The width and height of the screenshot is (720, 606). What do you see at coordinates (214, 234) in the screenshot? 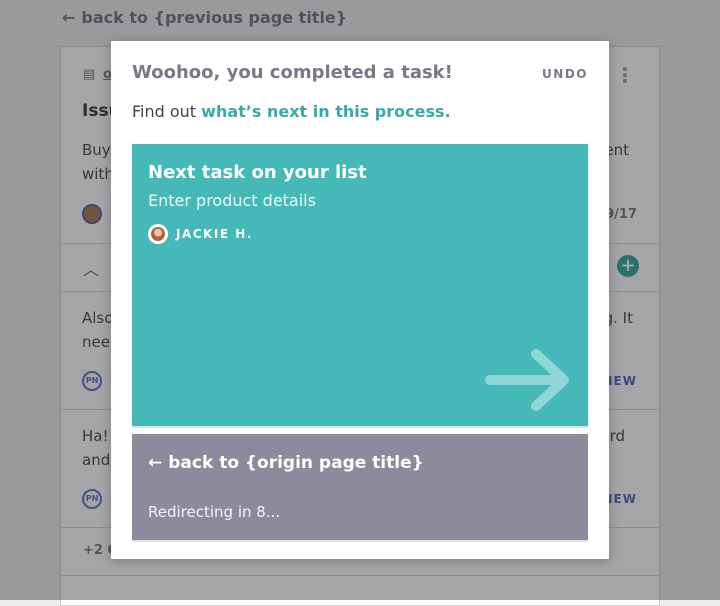
I see `assignee-name: JACKIE H.` at bounding box center [214, 234].